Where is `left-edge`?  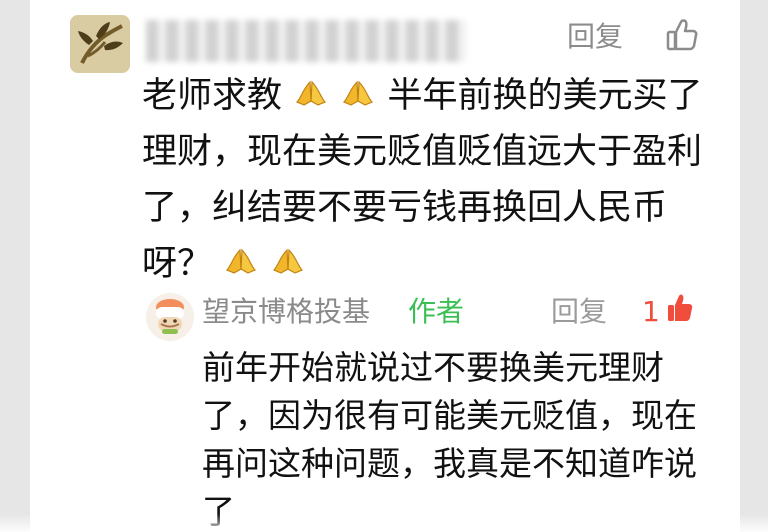 left-edge is located at coordinates (15, 266).